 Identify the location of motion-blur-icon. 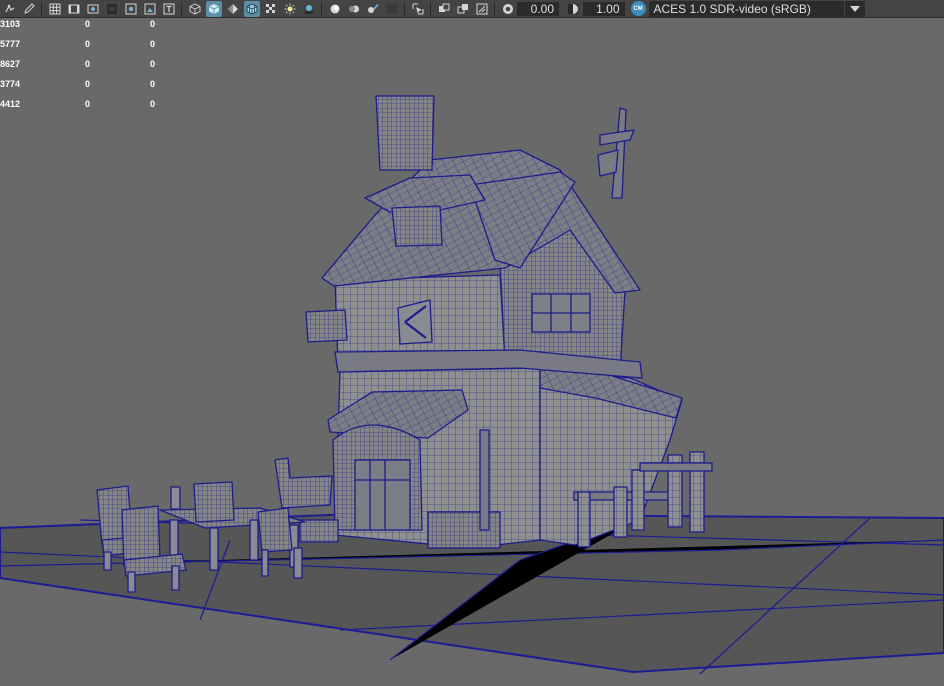
(354, 9).